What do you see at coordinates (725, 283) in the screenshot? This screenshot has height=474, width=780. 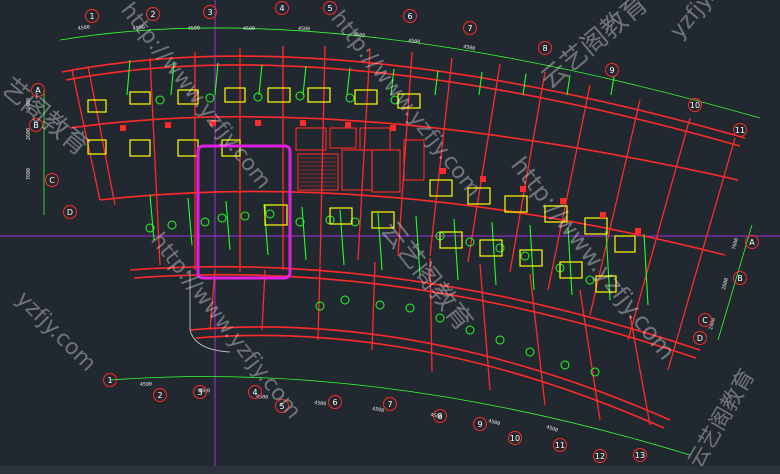 I see `dim-right-1: 2600` at bounding box center [725, 283].